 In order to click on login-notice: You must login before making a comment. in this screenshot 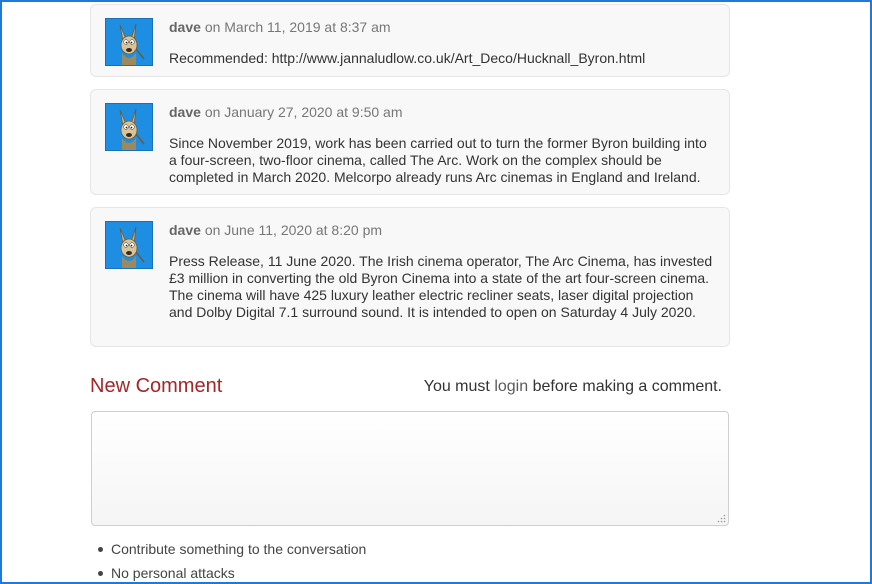, I will do `click(573, 387)`.